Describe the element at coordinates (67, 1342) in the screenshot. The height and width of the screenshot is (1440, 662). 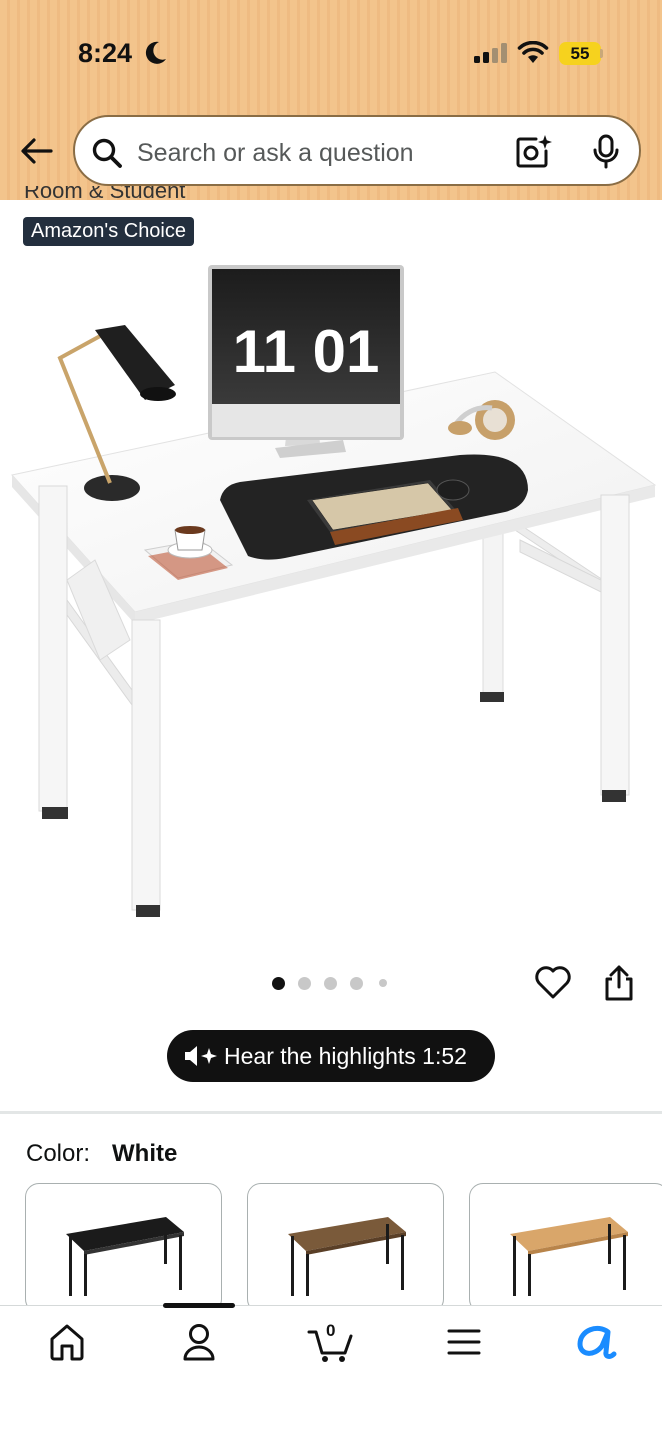
I see `home-icon` at that location.